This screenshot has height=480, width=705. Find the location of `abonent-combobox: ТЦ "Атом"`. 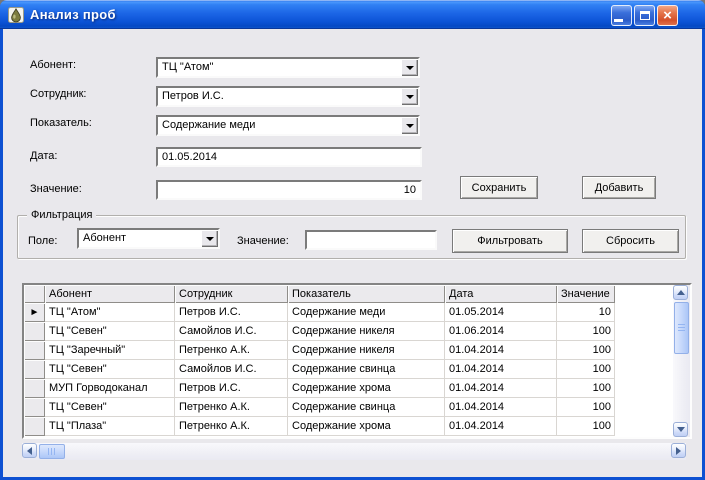

abonent-combobox: ТЦ "Атом" is located at coordinates (288, 67).